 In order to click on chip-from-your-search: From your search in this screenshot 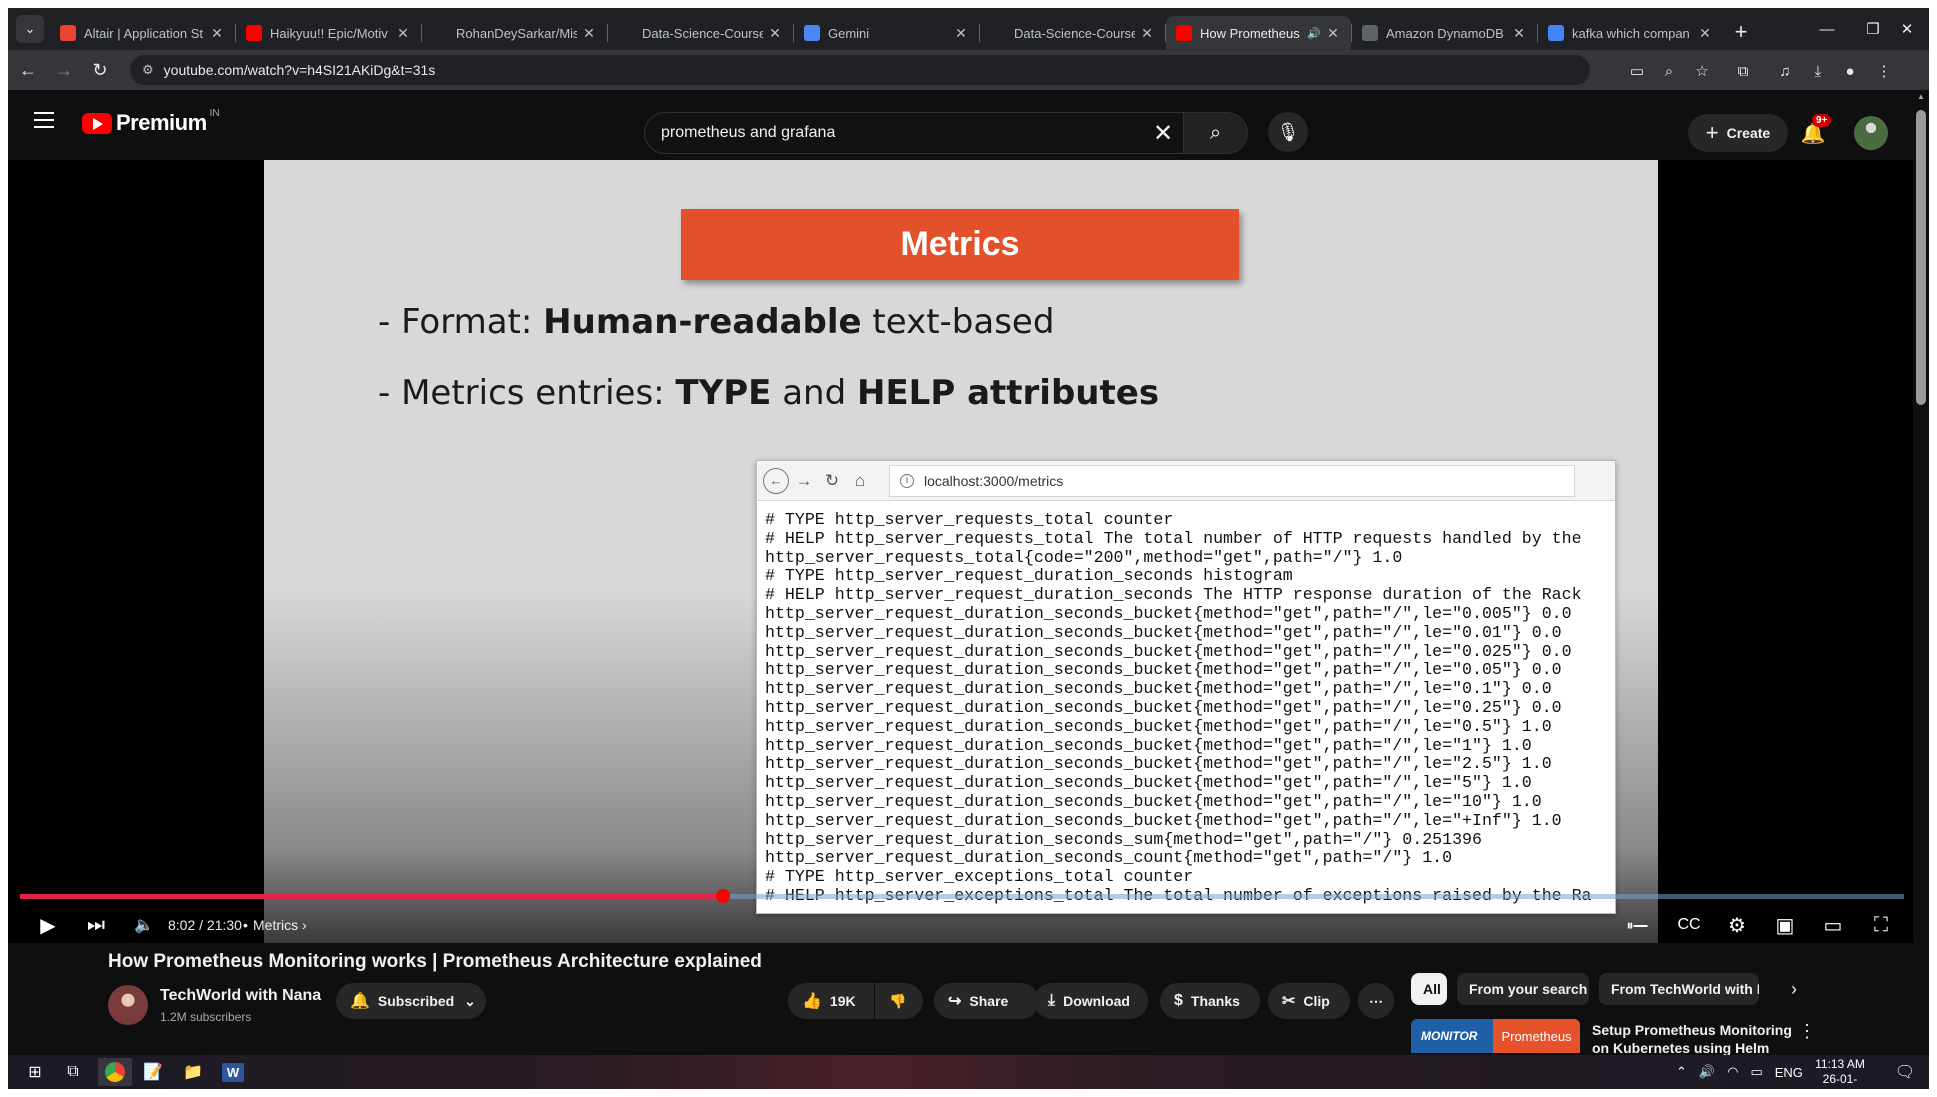, I will do `click(1523, 989)`.